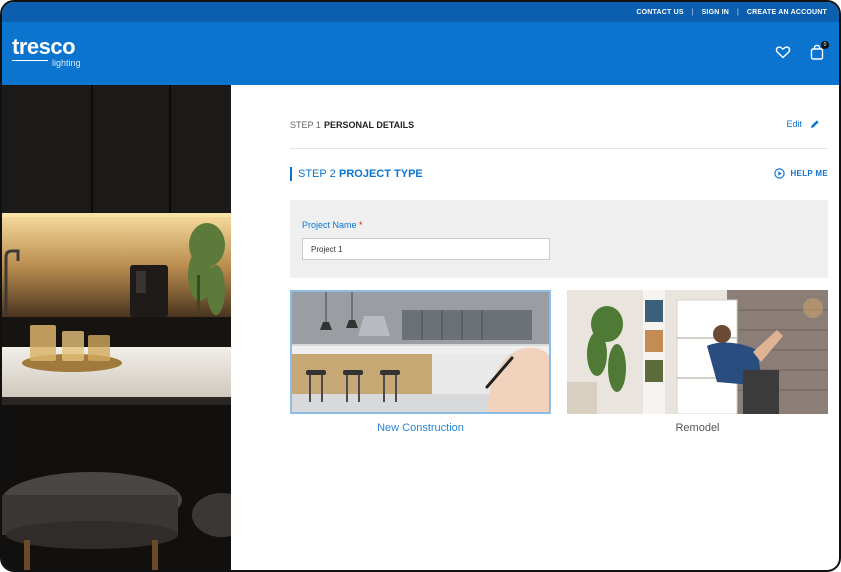 The width and height of the screenshot is (841, 572). I want to click on new-construction-image, so click(420, 352).